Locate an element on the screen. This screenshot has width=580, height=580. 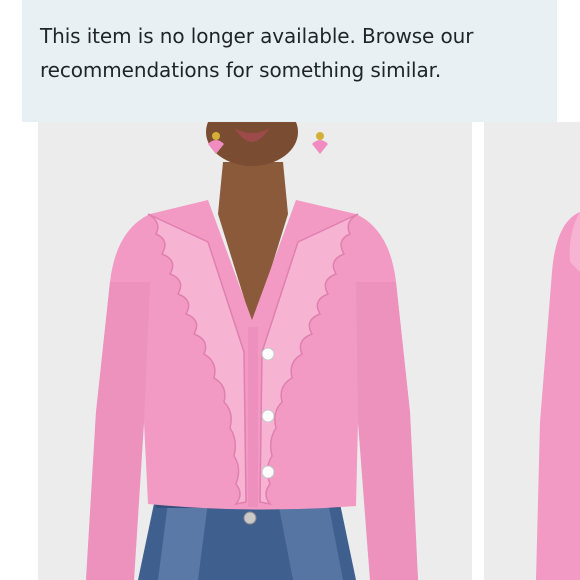
product-photo-next is located at coordinates (532, 351).